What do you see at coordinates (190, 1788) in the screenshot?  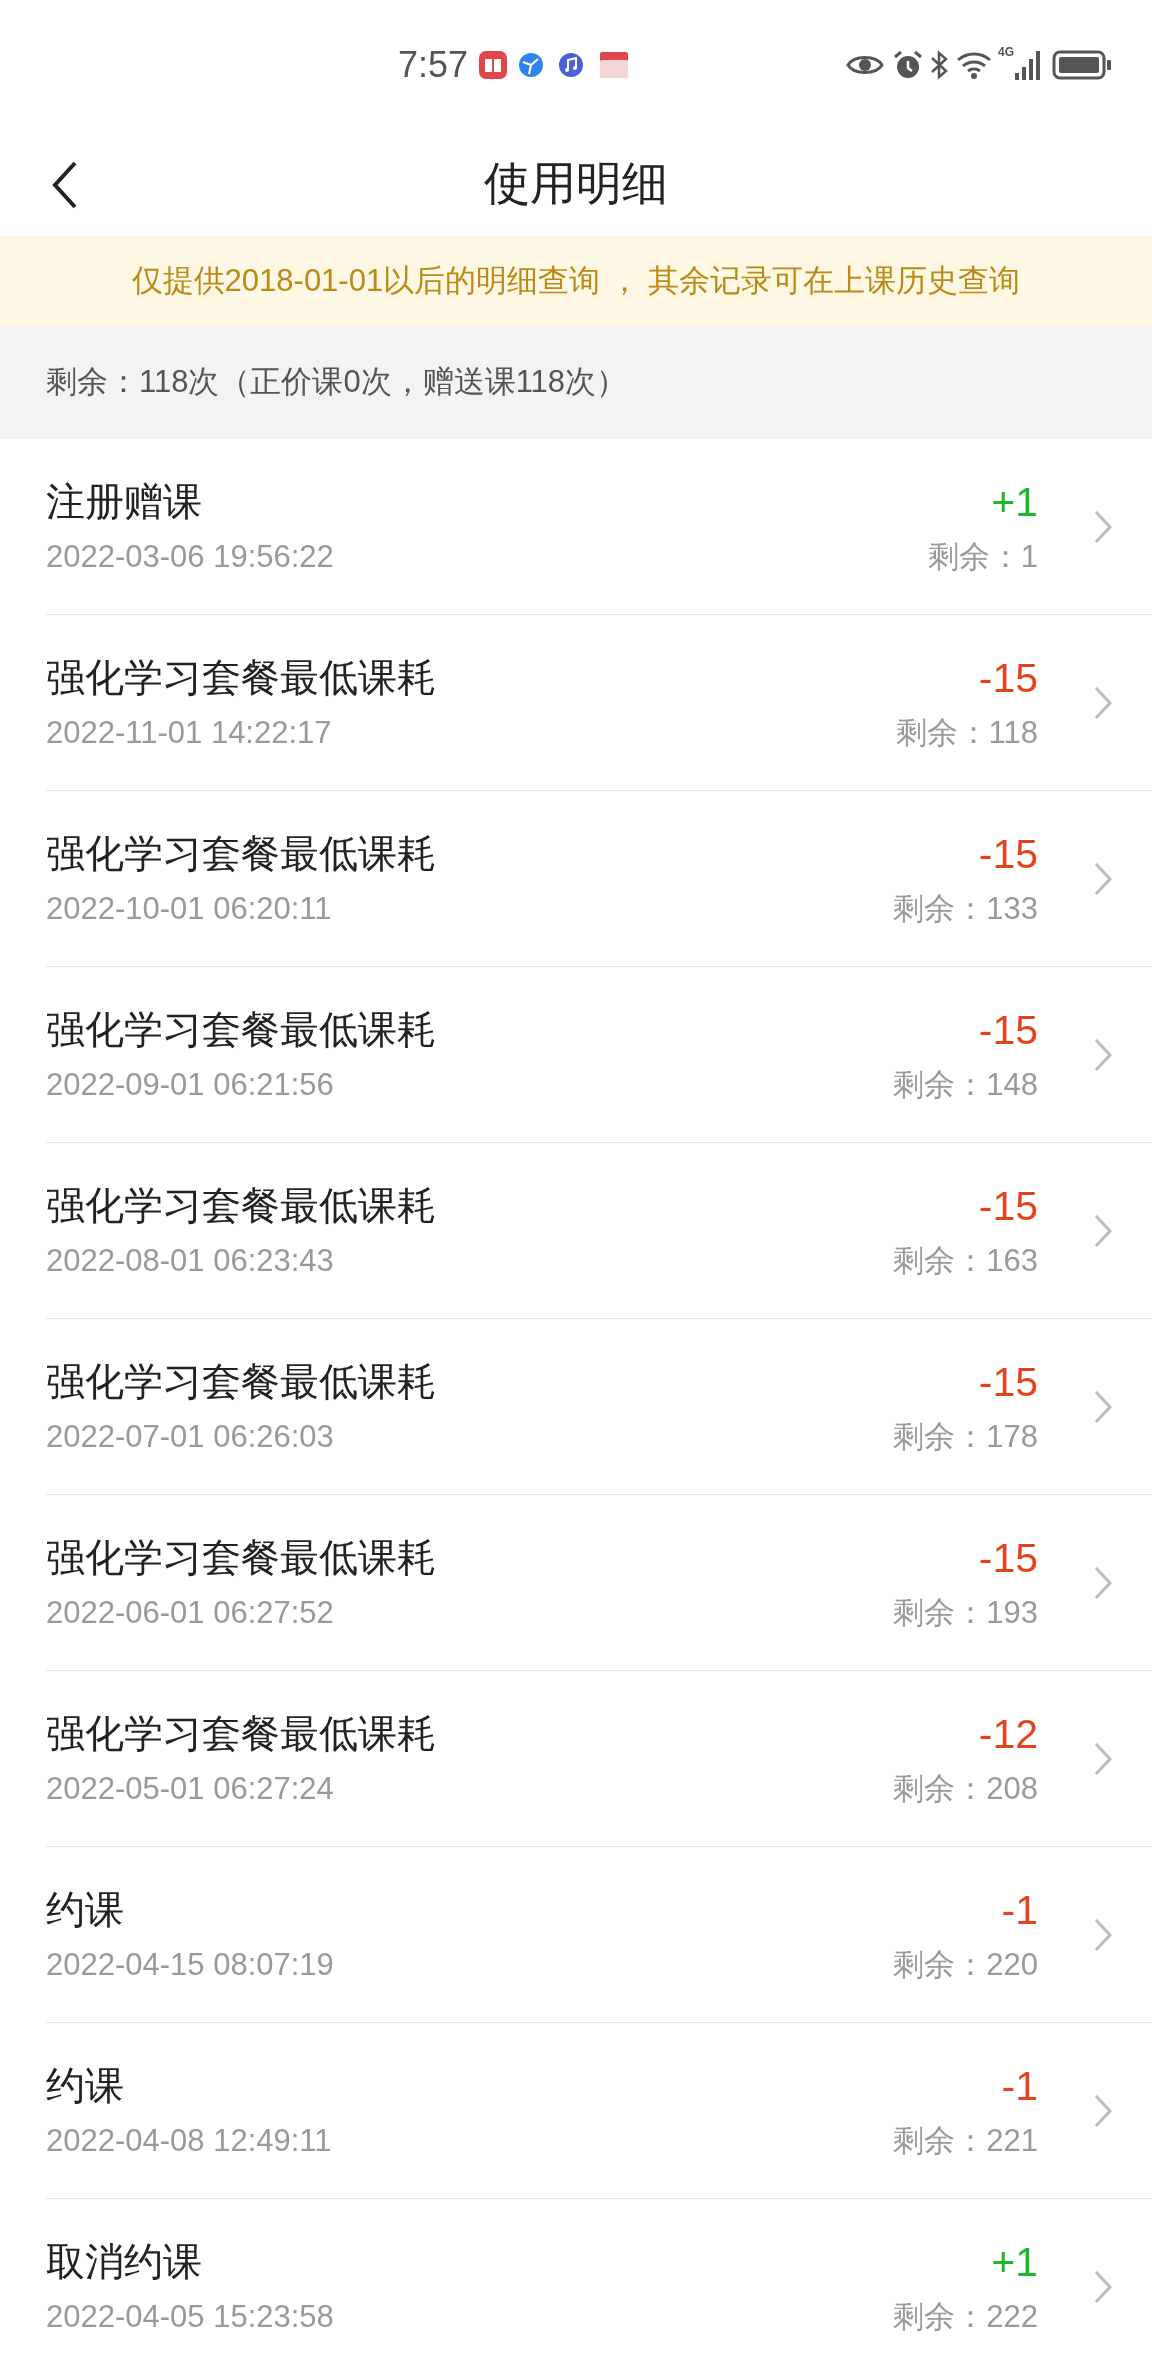 I see `record-time: 2022-05-01 06:27:24` at bounding box center [190, 1788].